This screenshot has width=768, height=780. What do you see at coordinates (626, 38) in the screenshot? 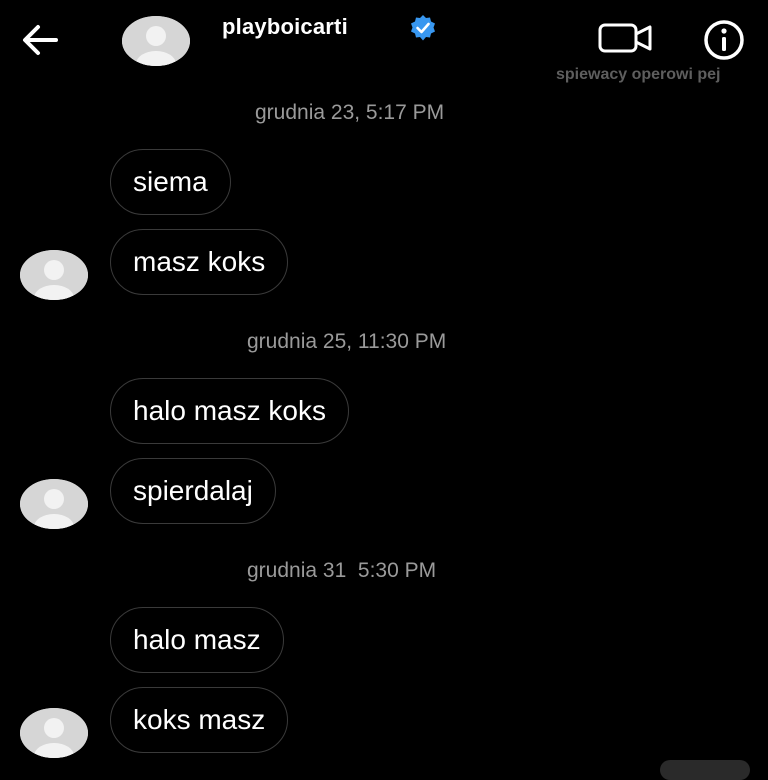
I see `video-camera-icon` at bounding box center [626, 38].